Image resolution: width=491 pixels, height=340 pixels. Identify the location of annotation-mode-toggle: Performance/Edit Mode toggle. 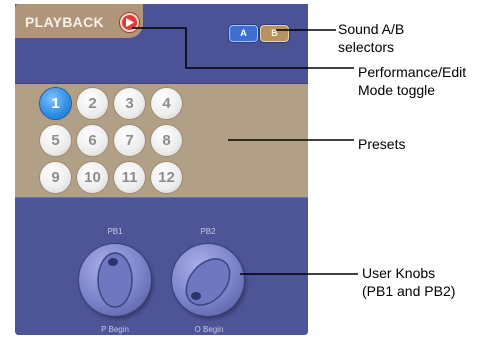
(412, 81).